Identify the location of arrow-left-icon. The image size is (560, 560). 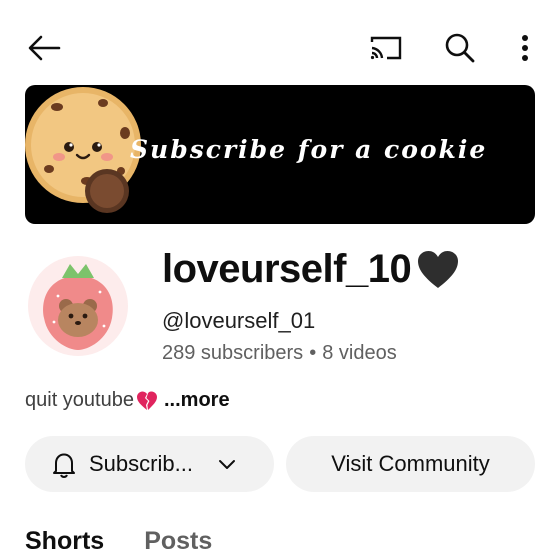
(44, 48).